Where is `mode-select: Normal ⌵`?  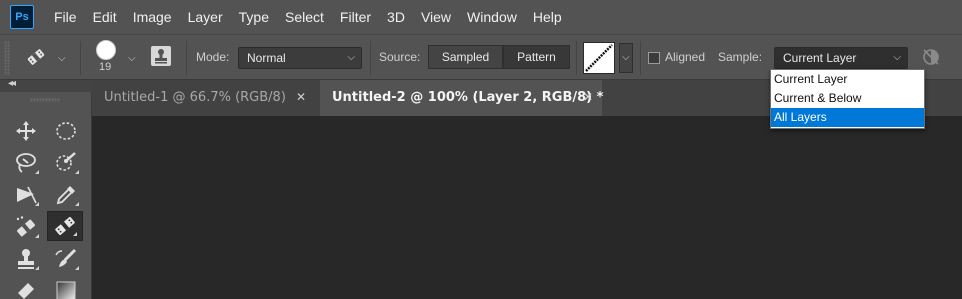 mode-select: Normal ⌵ is located at coordinates (300, 58).